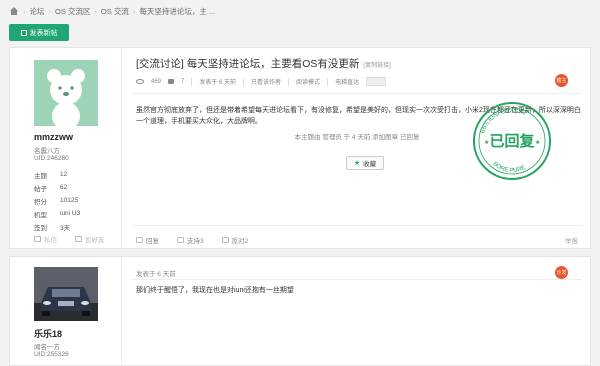  I want to click on comment-icon, so click(171, 81).